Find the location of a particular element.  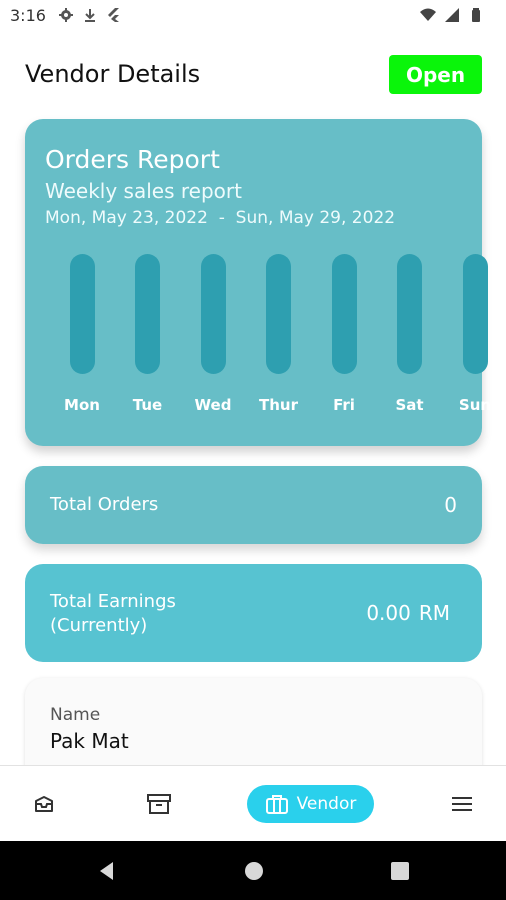

bottom-navigation: Vendor is located at coordinates (253, 803).